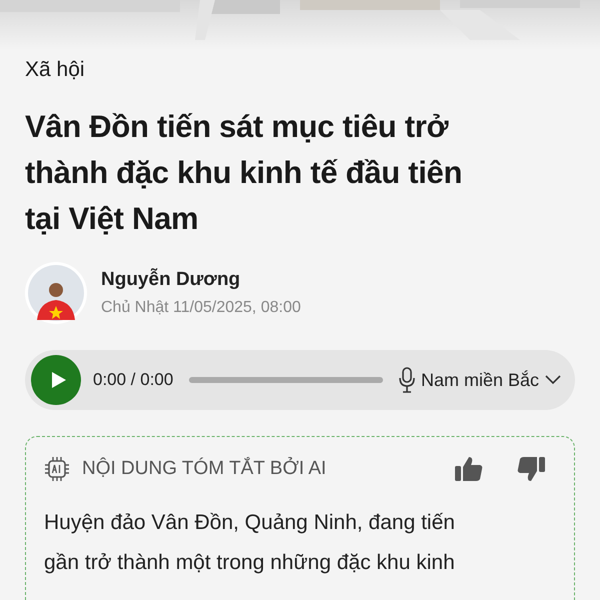  I want to click on ai-chip-icon, so click(57, 469).